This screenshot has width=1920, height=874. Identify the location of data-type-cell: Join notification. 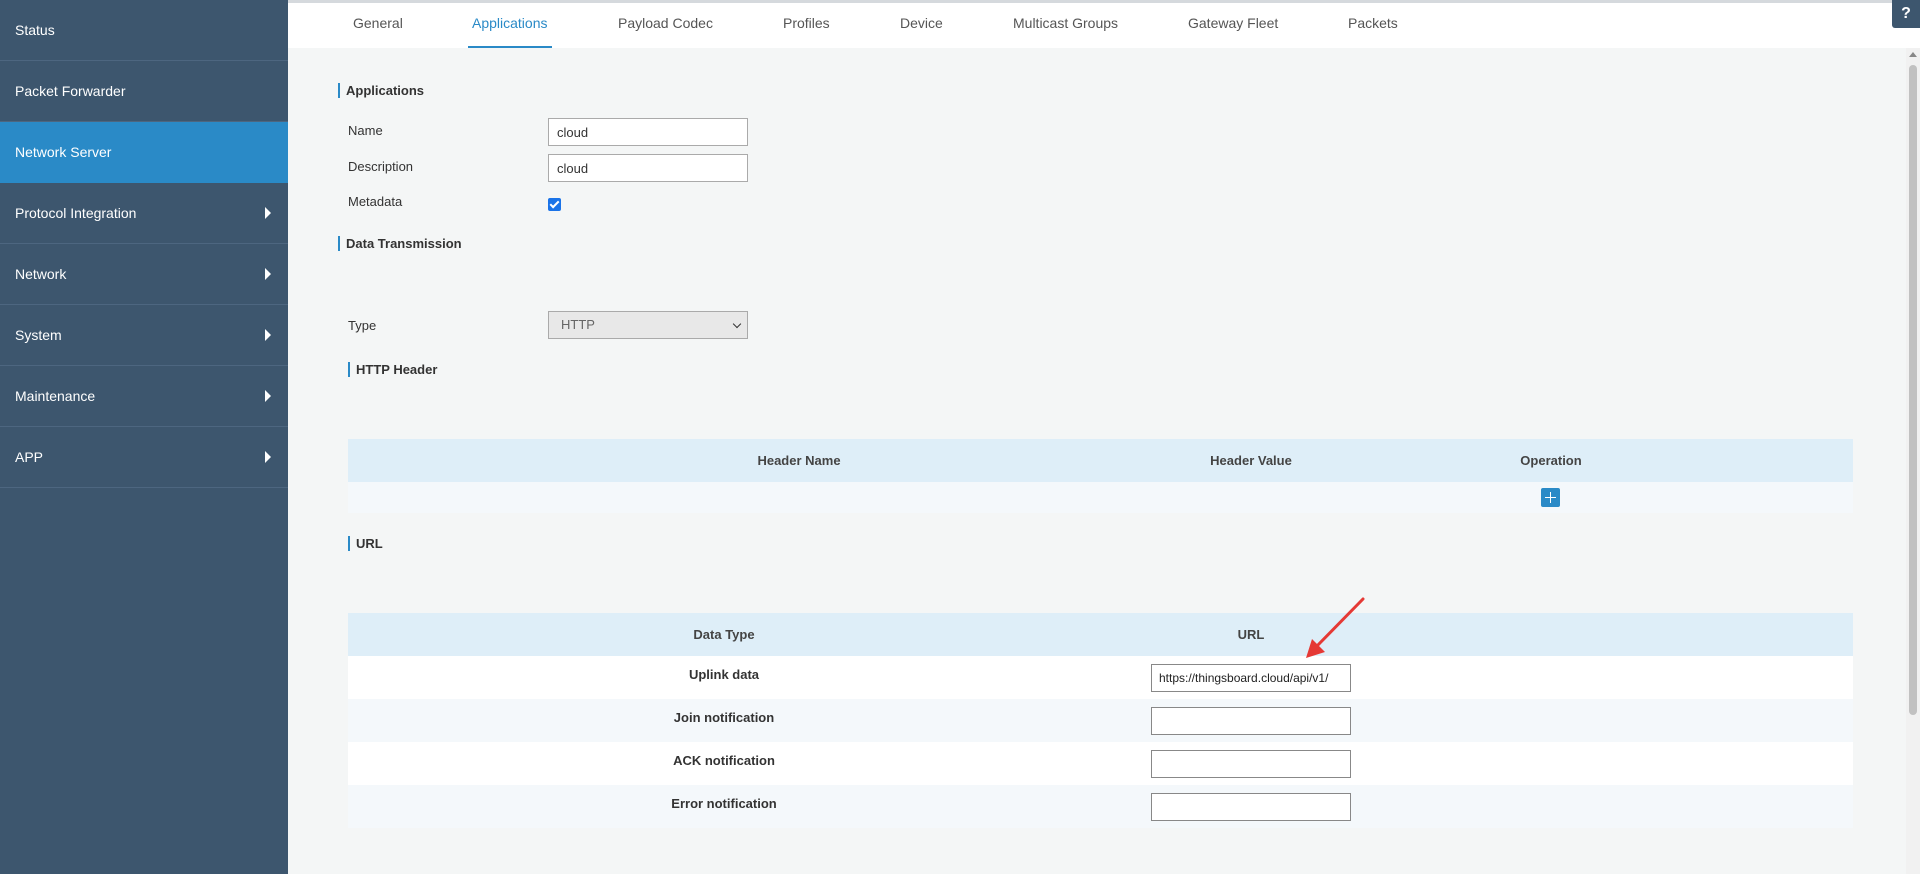
(724, 717).